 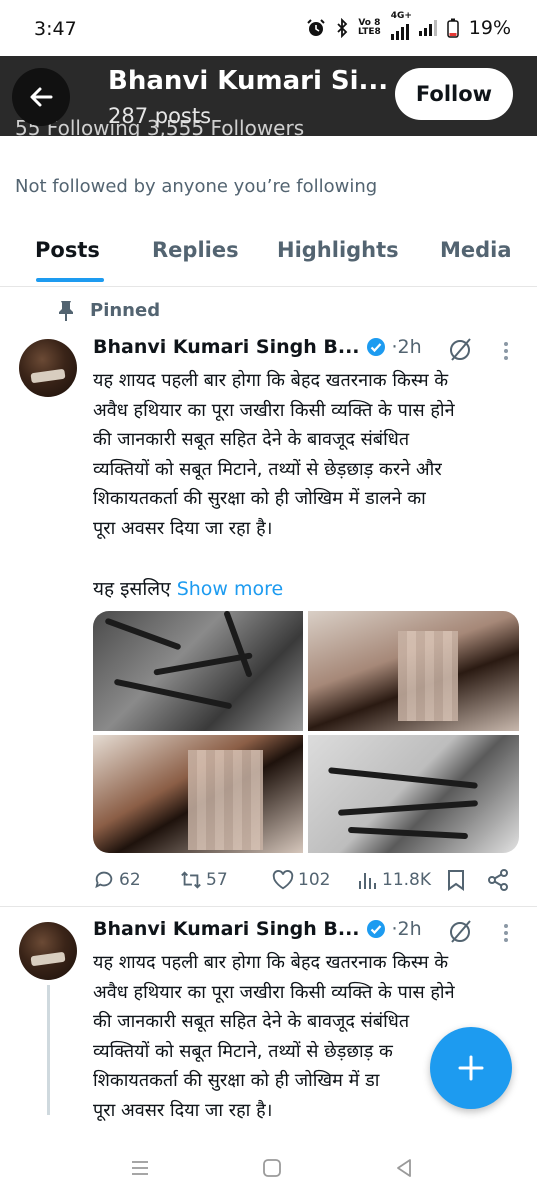 What do you see at coordinates (498, 880) in the screenshot?
I see `share-icon` at bounding box center [498, 880].